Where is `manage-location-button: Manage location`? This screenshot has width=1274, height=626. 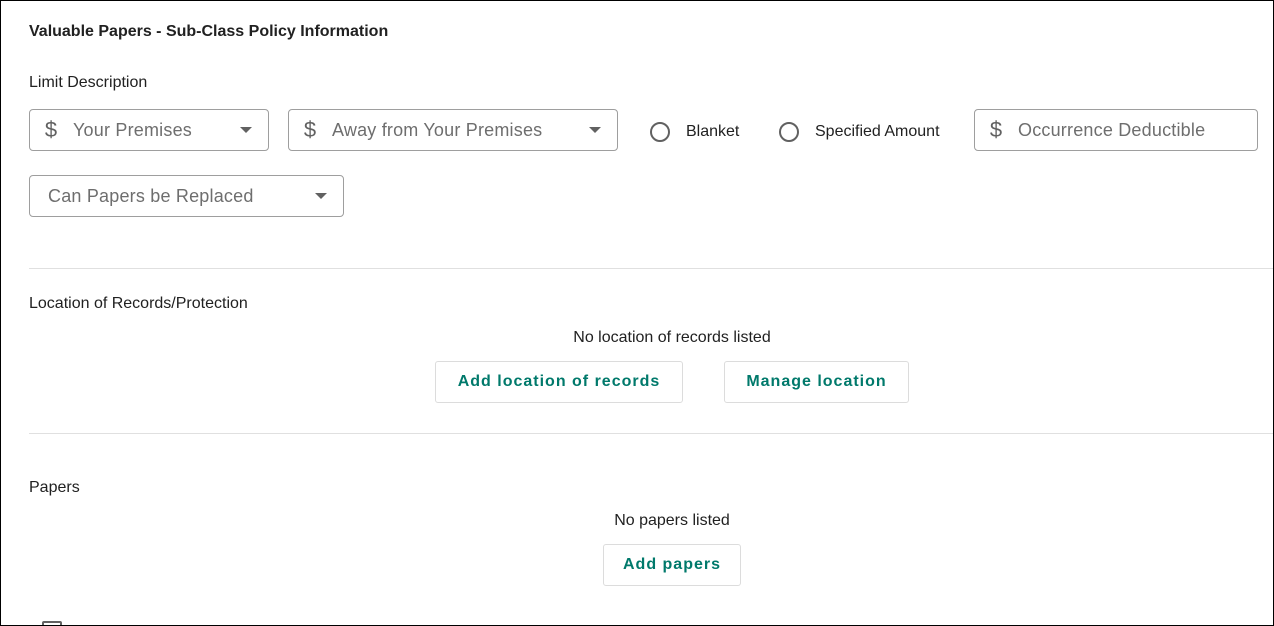 manage-location-button: Manage location is located at coordinates (816, 382).